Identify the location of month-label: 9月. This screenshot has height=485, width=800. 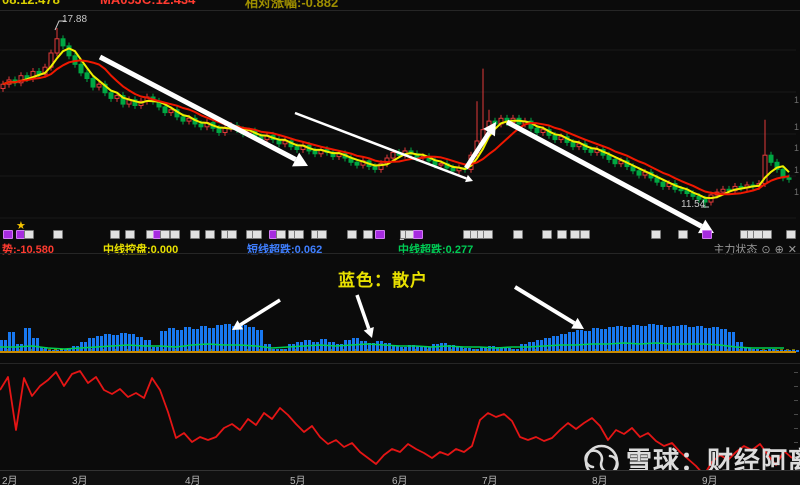
(710, 480).